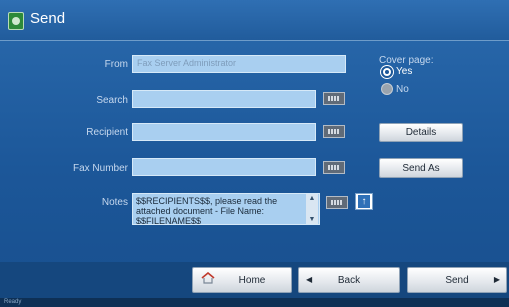 Image resolution: width=509 pixels, height=307 pixels. Describe the element at coordinates (309, 279) in the screenshot. I see `back-arrow-icon: ◀` at that location.